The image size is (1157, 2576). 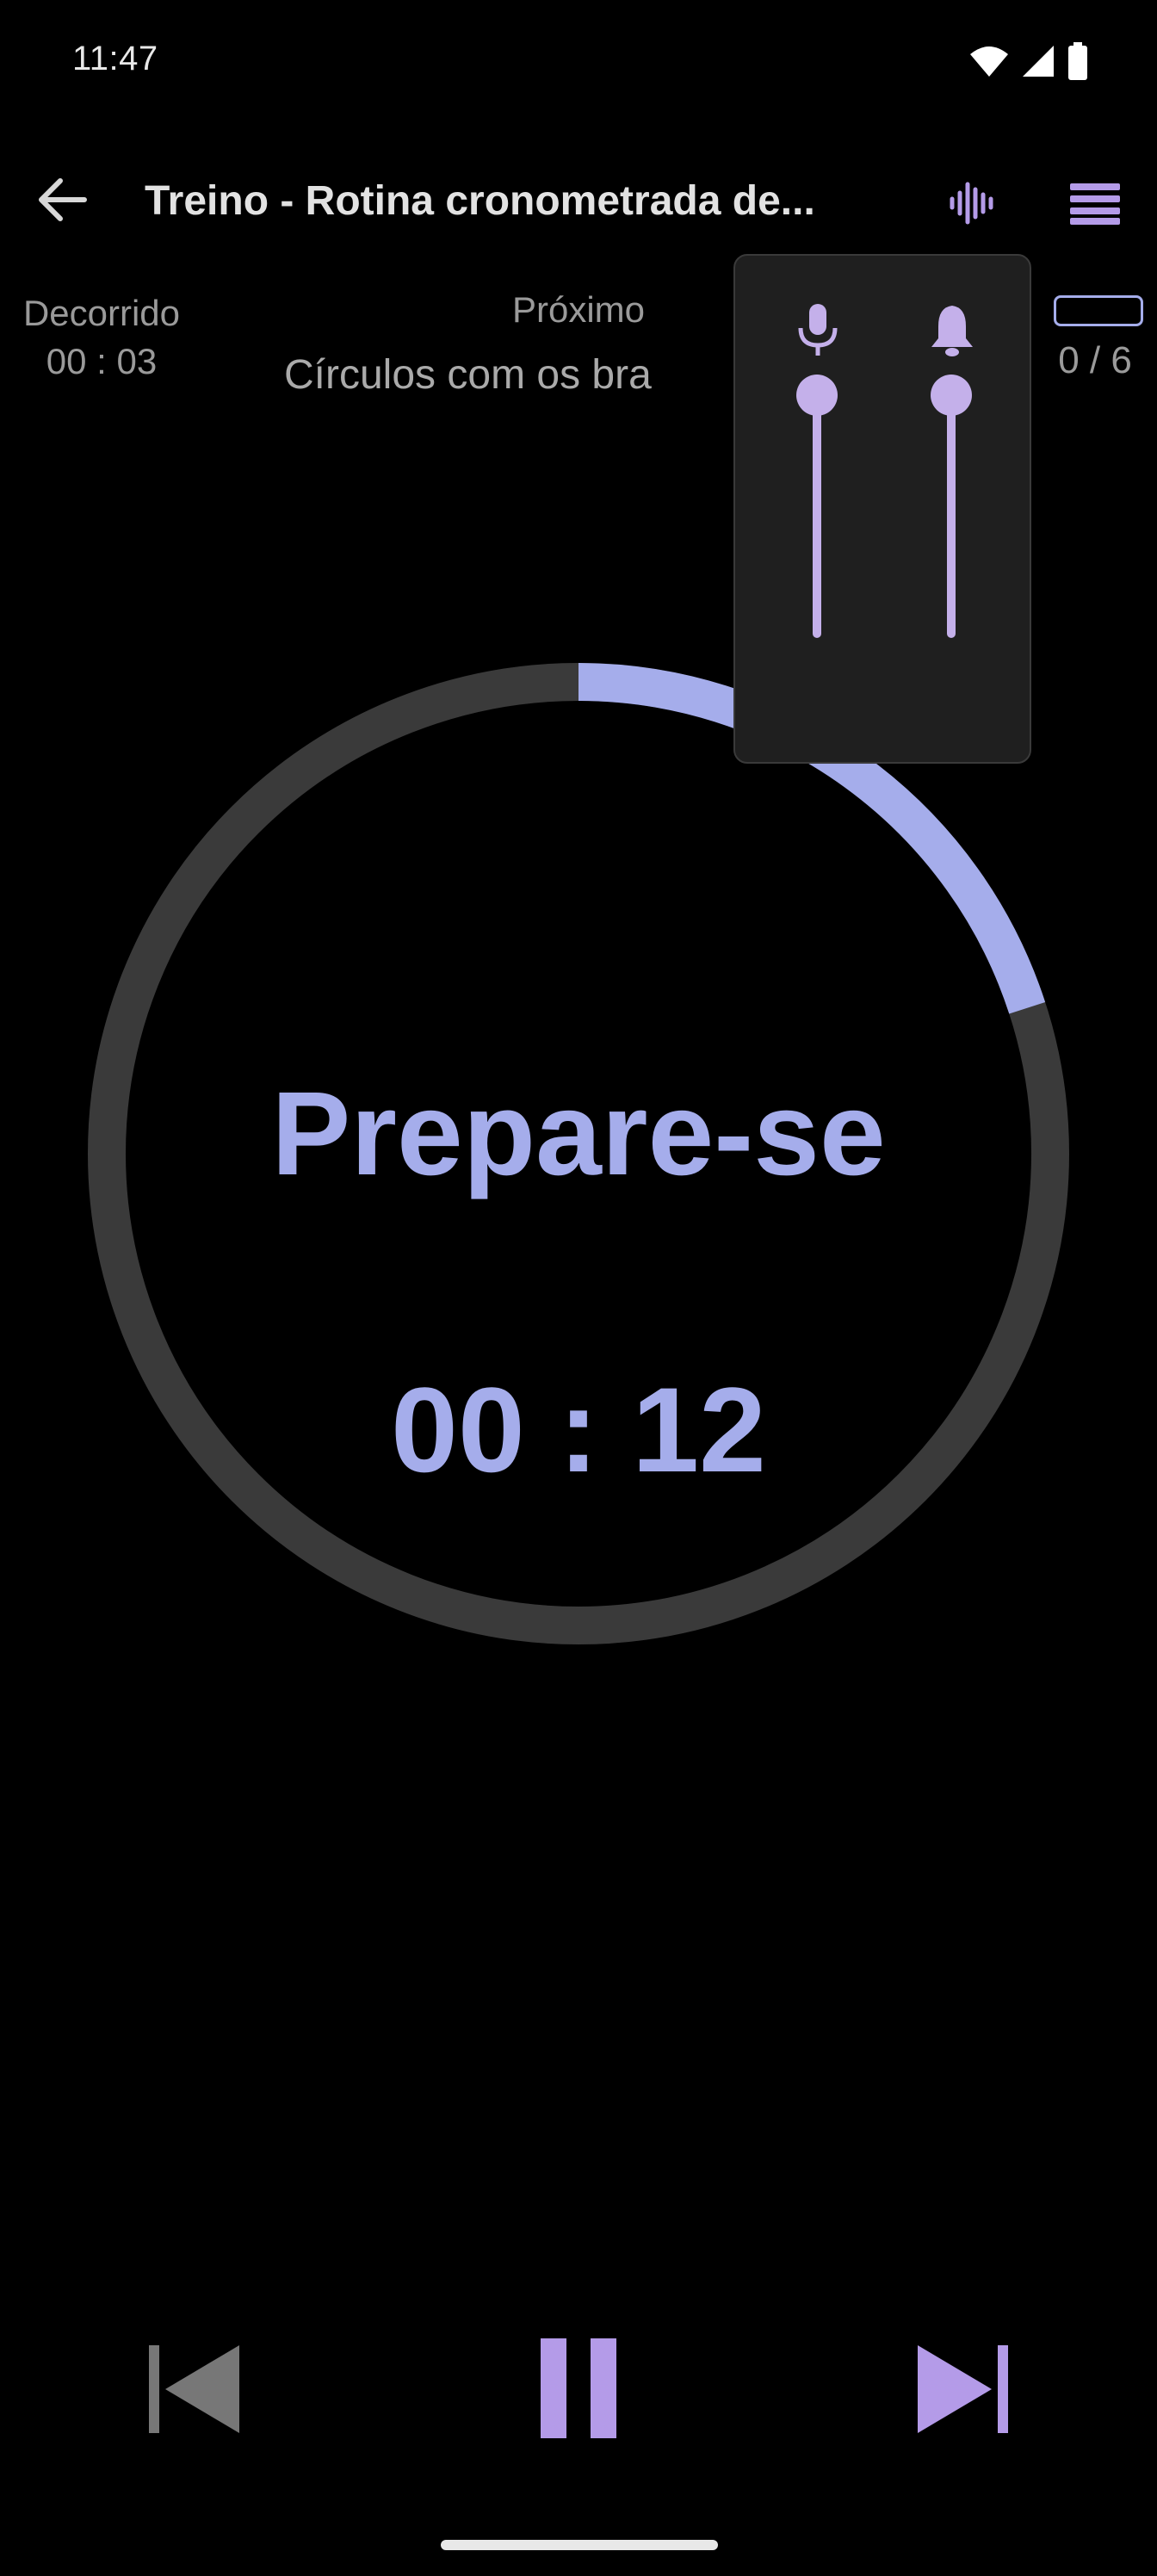 What do you see at coordinates (102, 313) in the screenshot?
I see `elapsed-label: Decorrido` at bounding box center [102, 313].